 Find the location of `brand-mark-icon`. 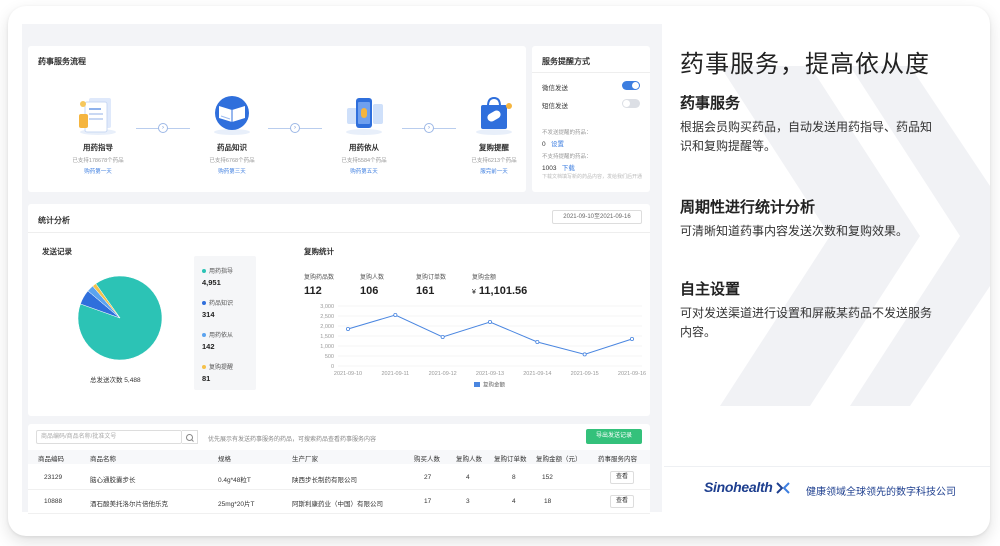

brand-mark-icon is located at coordinates (783, 488).